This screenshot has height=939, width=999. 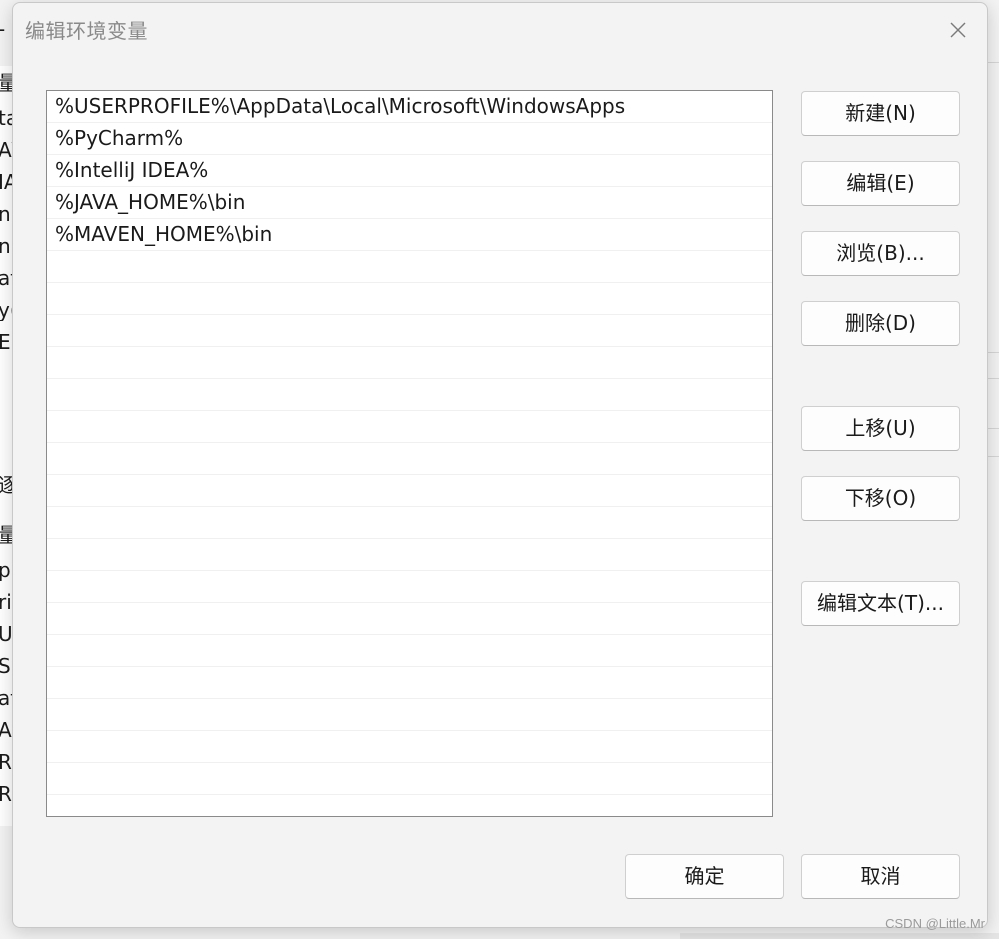 What do you see at coordinates (6, 570) in the screenshot?
I see `background-text-fragment: pr` at bounding box center [6, 570].